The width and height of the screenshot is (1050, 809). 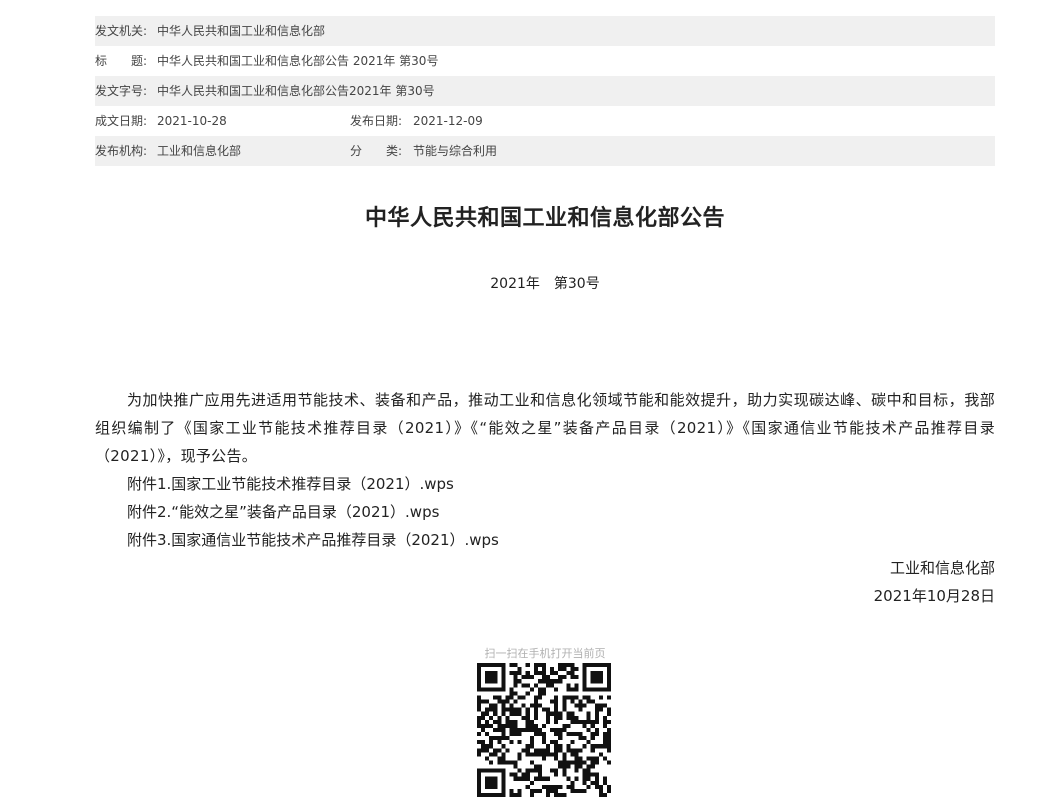 I want to click on org-label: 发布机构:, so click(x=121, y=151).